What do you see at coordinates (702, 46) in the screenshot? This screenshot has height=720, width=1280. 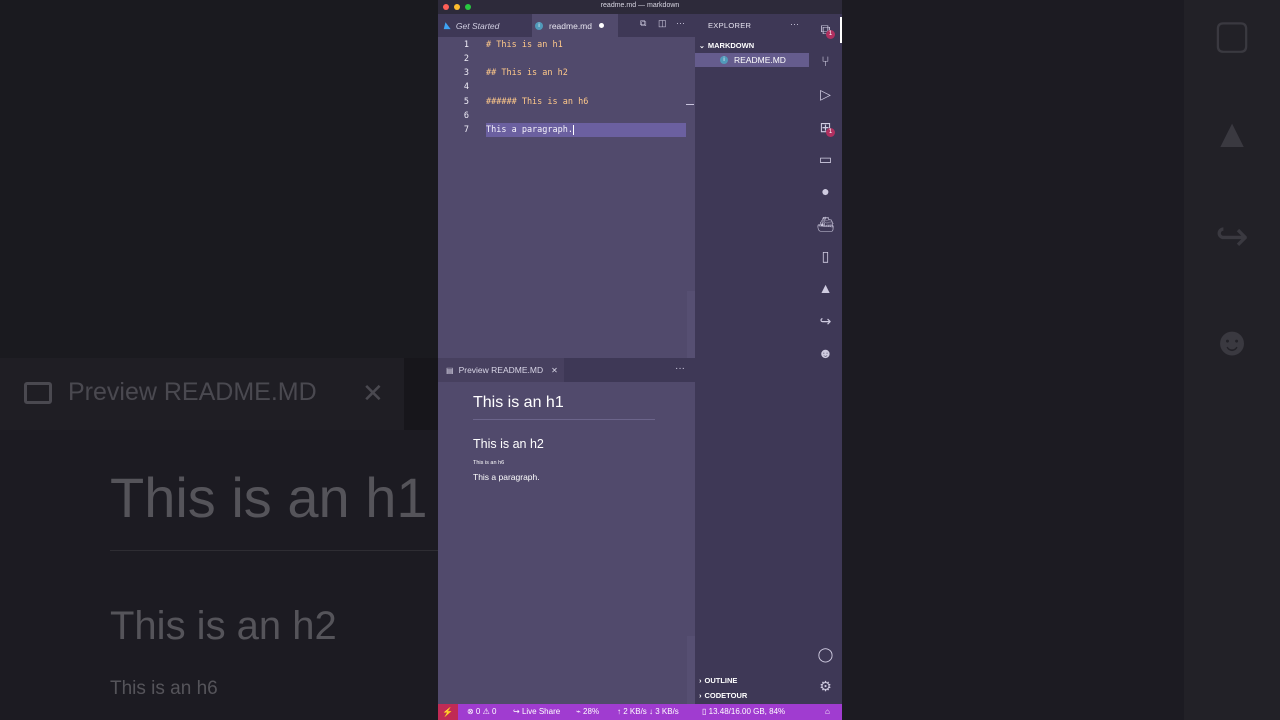 I see `chevron-down-icon: ⌄` at bounding box center [702, 46].